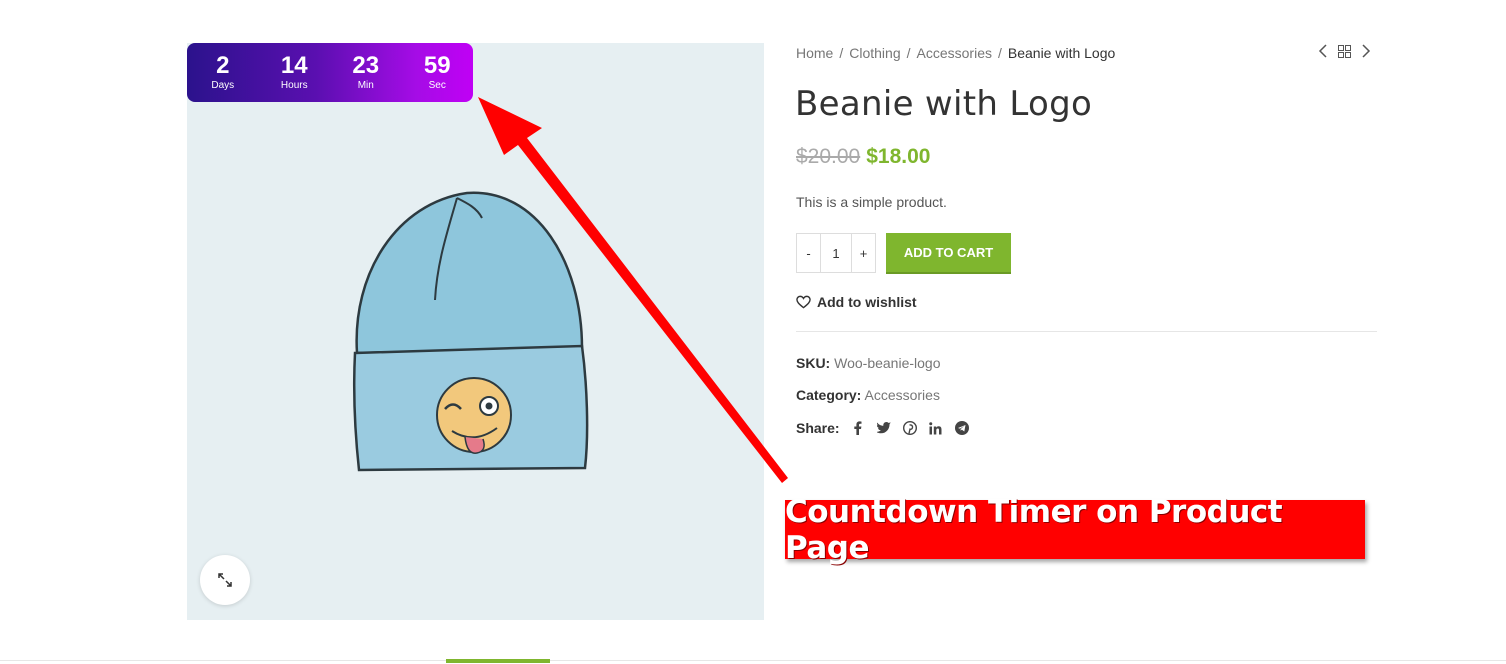 The width and height of the screenshot is (1506, 664). I want to click on quantity-input: 1, so click(836, 253).